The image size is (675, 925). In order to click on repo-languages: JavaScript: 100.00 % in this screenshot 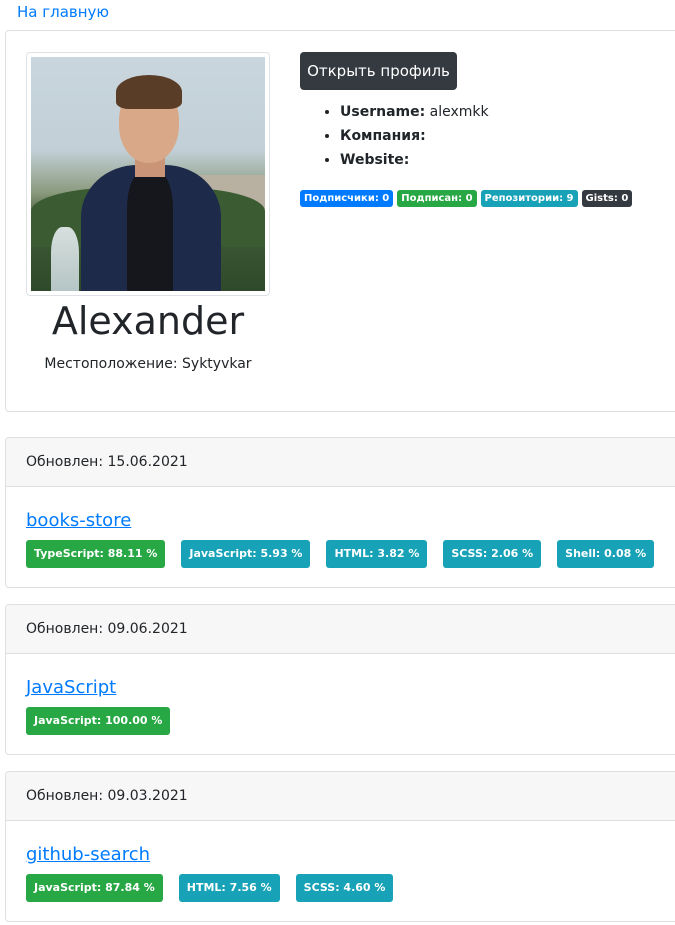, I will do `click(98, 721)`.